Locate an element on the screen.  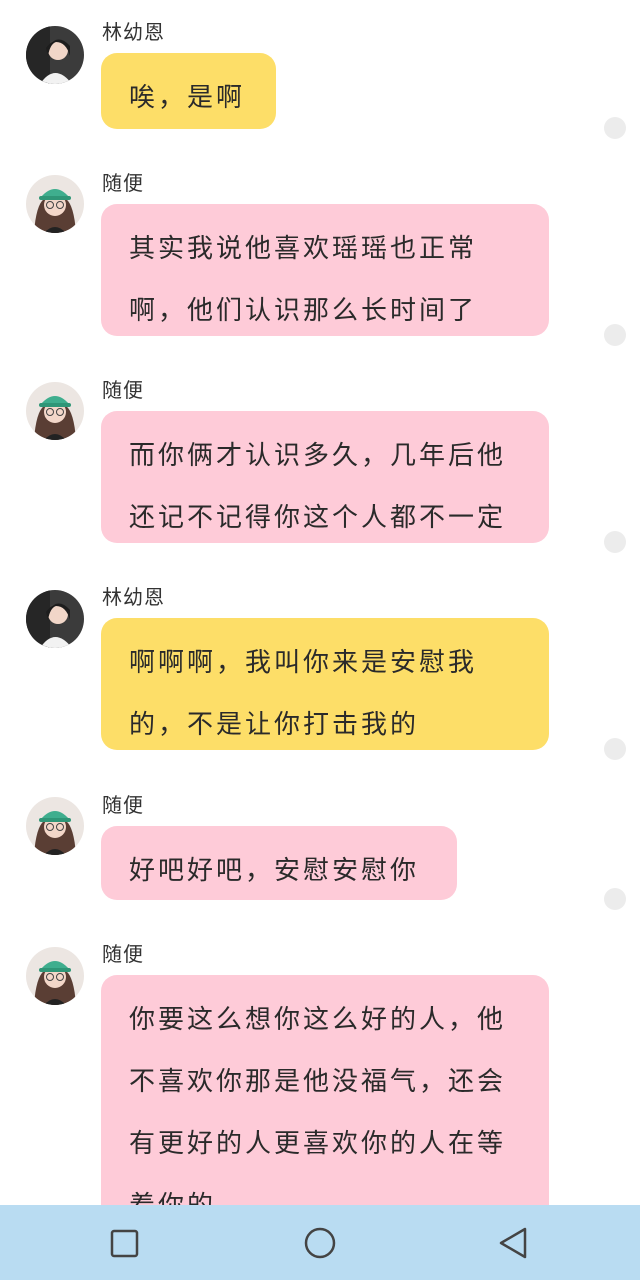
back-button is located at coordinates (514, 1243).